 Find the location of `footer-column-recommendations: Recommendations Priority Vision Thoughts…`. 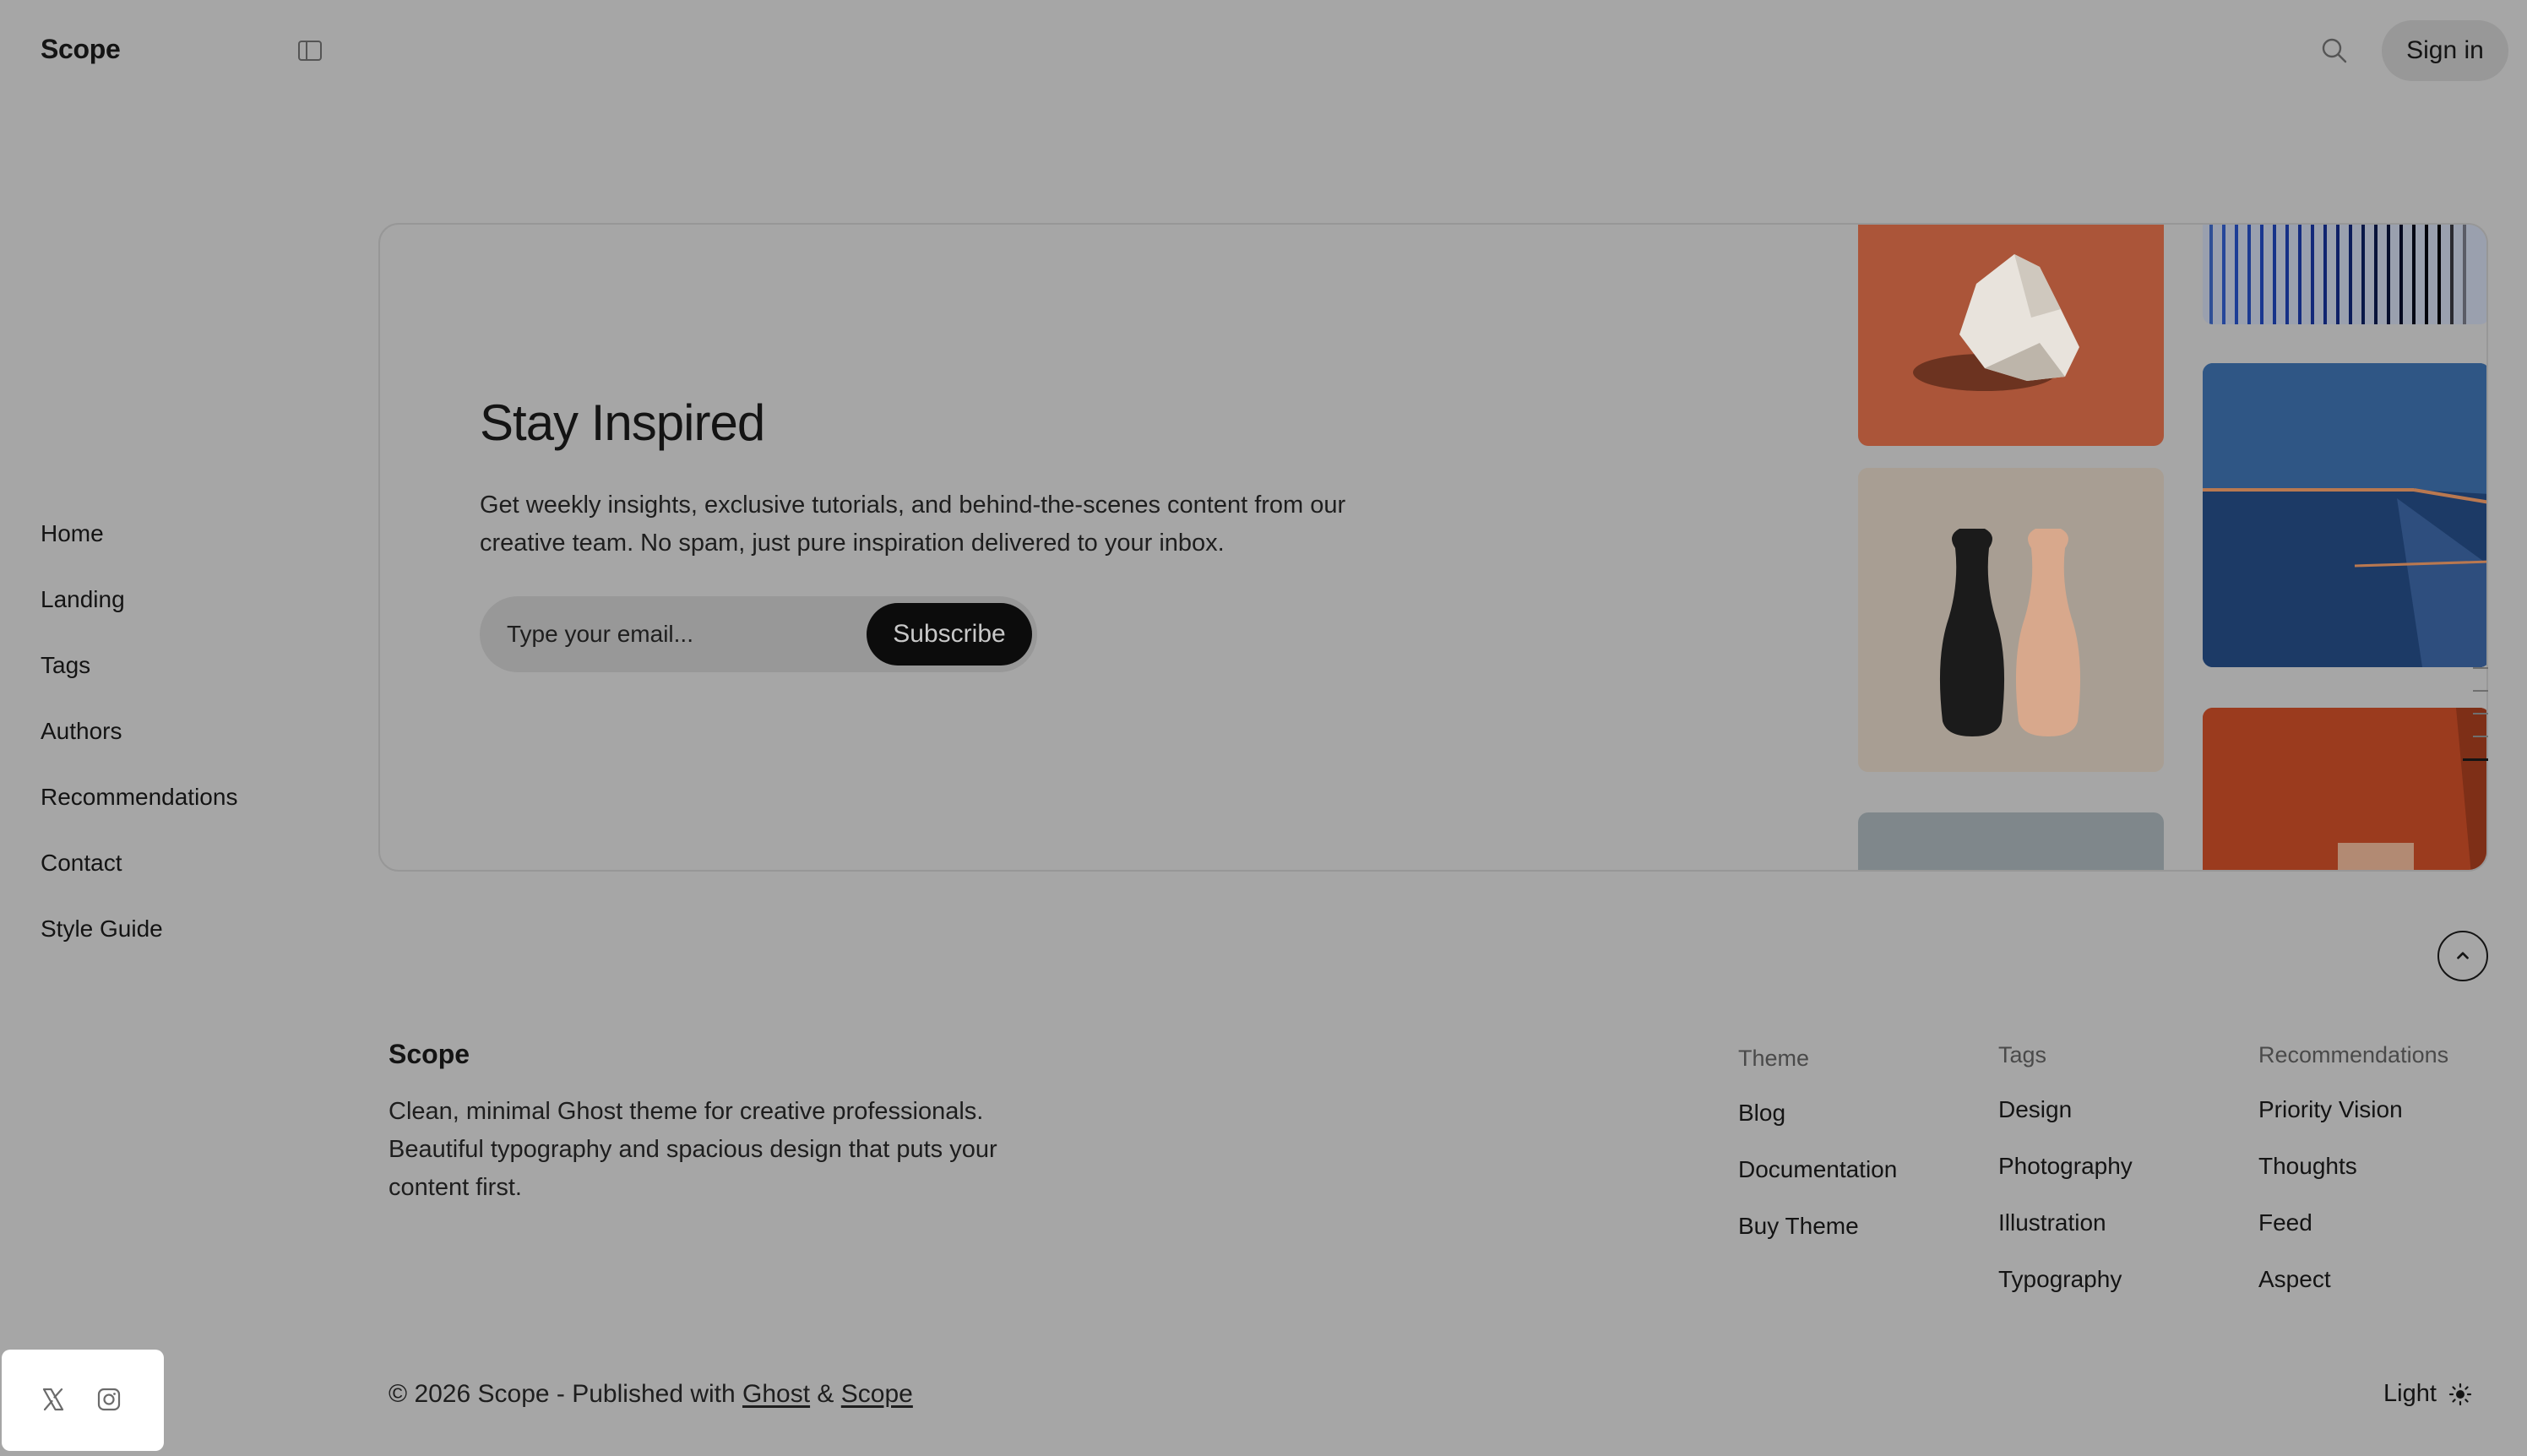

footer-column-recommendations: Recommendations Priority Vision Thoughts… is located at coordinates (2353, 1181).